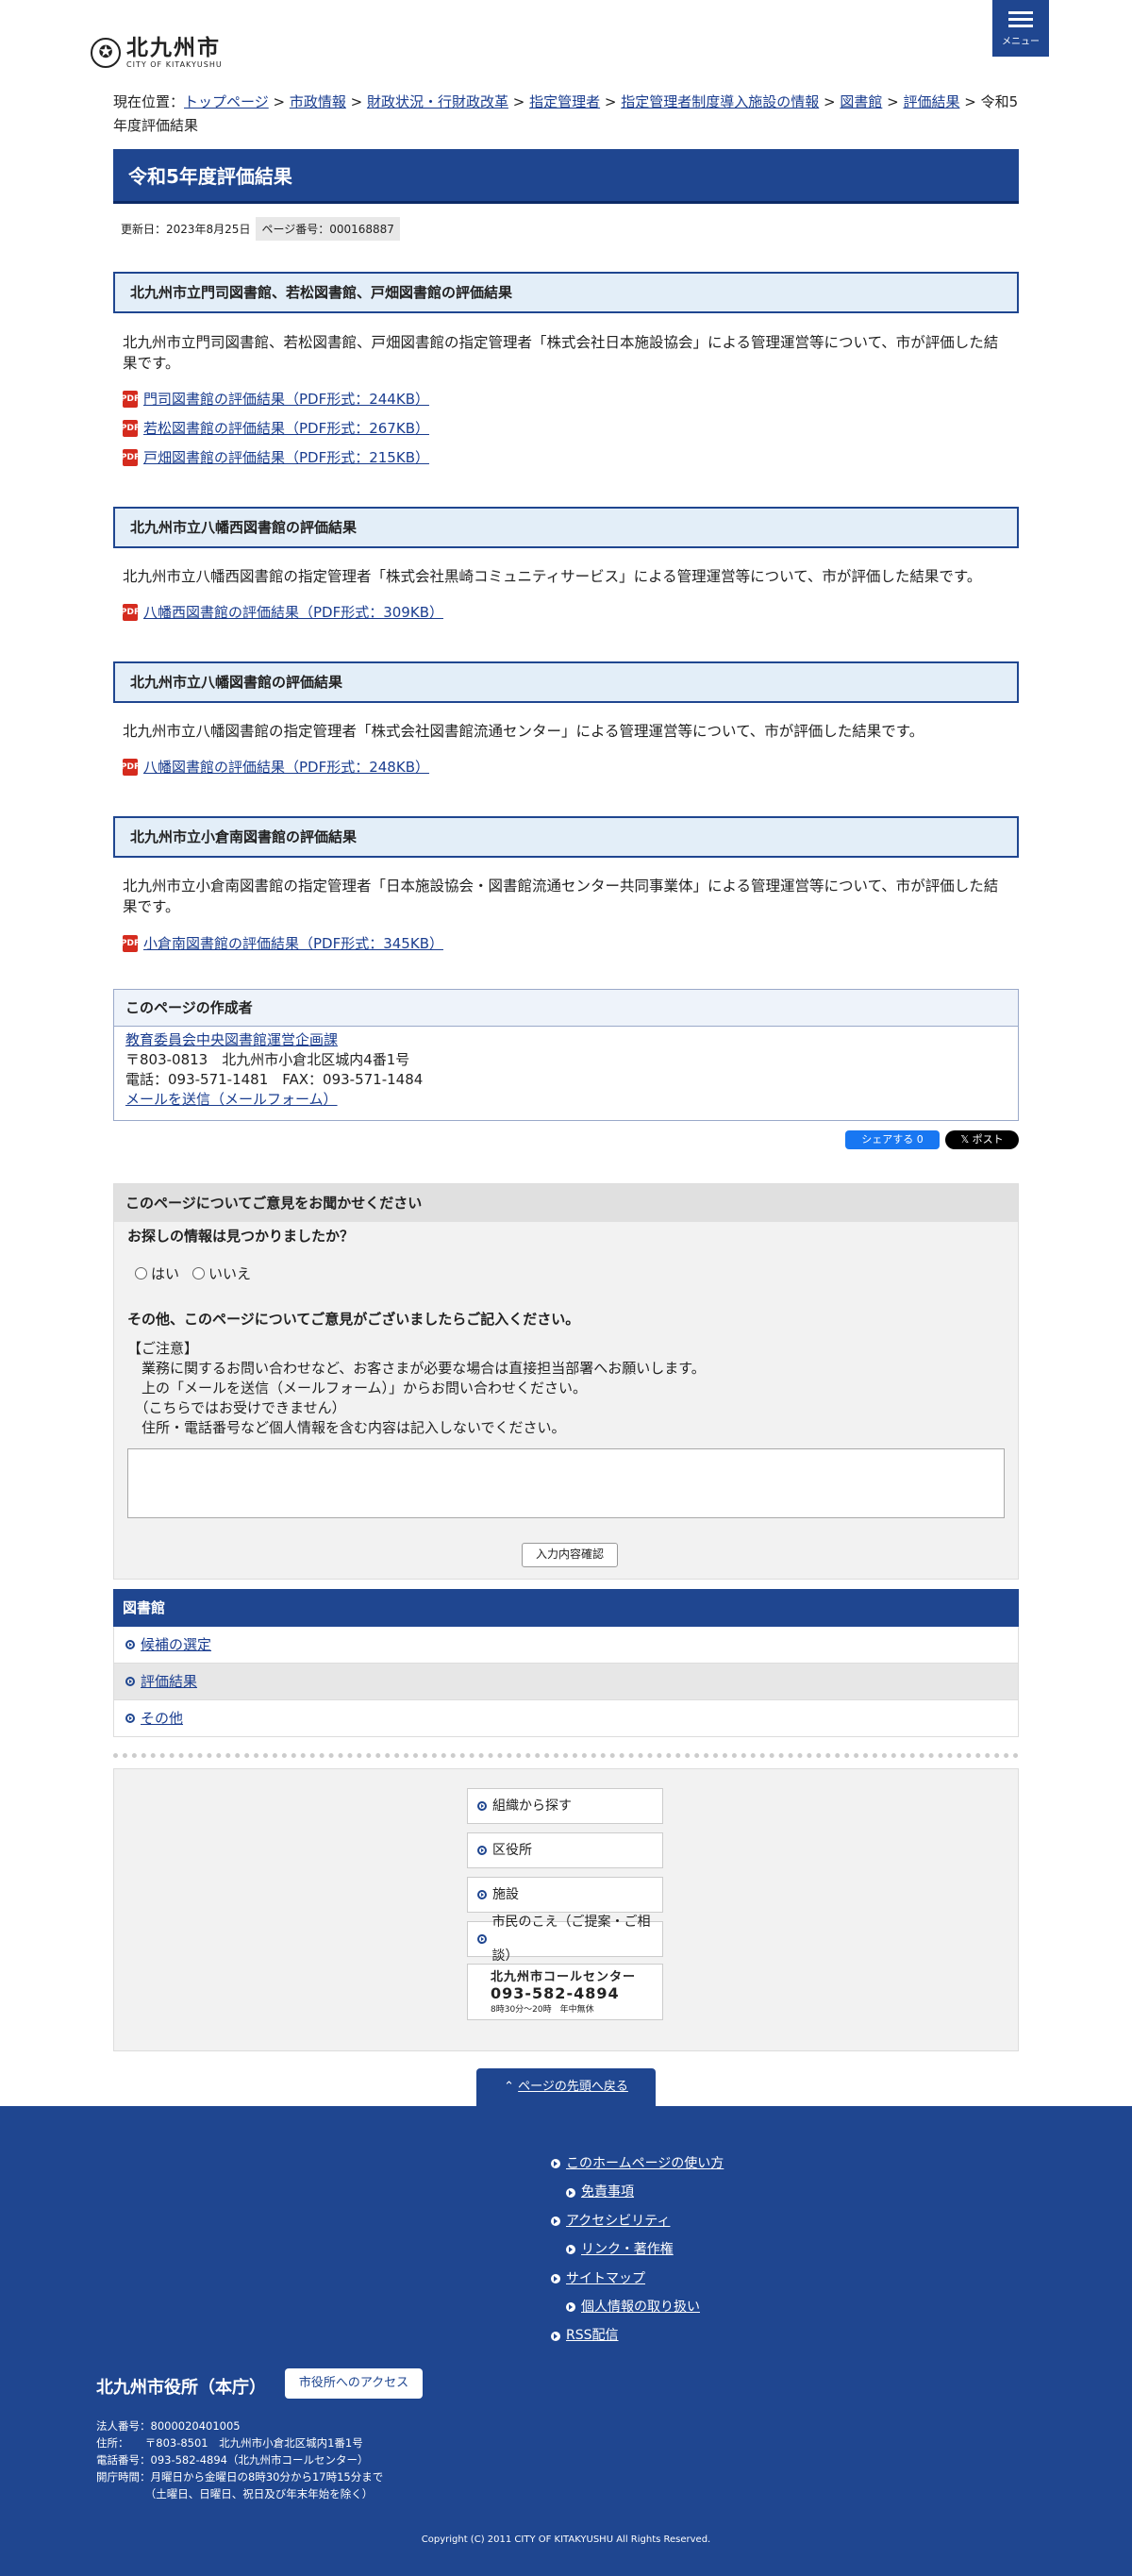  Describe the element at coordinates (353, 1319) in the screenshot. I see `feedback-question-comments: その他、このページについてご意見がございましたらご記入ください。` at that location.